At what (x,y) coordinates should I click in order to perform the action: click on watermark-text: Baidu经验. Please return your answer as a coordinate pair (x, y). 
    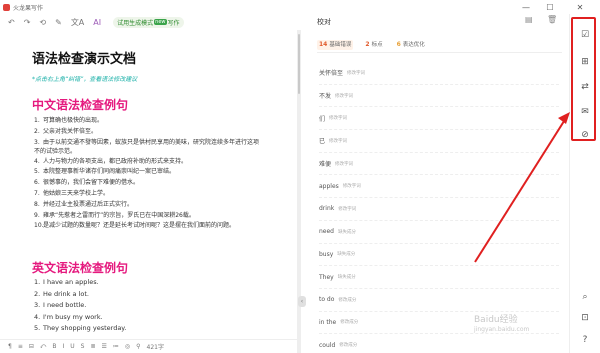
    Looking at the image, I should click on (496, 320).